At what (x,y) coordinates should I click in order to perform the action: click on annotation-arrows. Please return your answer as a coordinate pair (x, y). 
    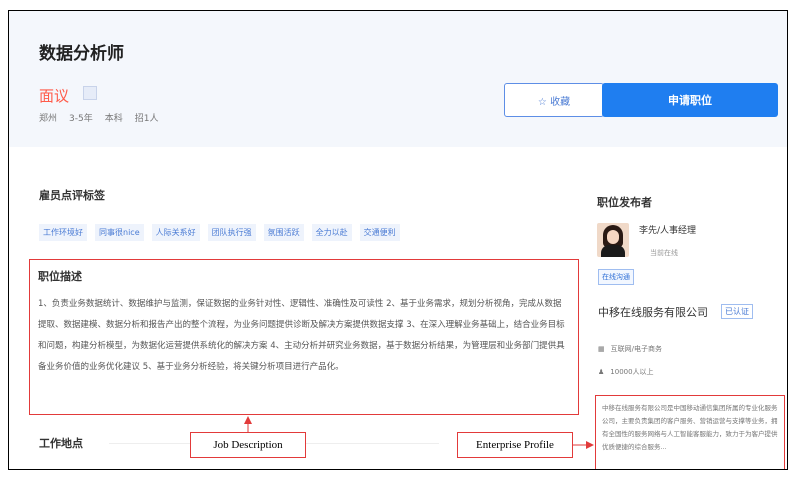
    Looking at the image, I should click on (419, 432).